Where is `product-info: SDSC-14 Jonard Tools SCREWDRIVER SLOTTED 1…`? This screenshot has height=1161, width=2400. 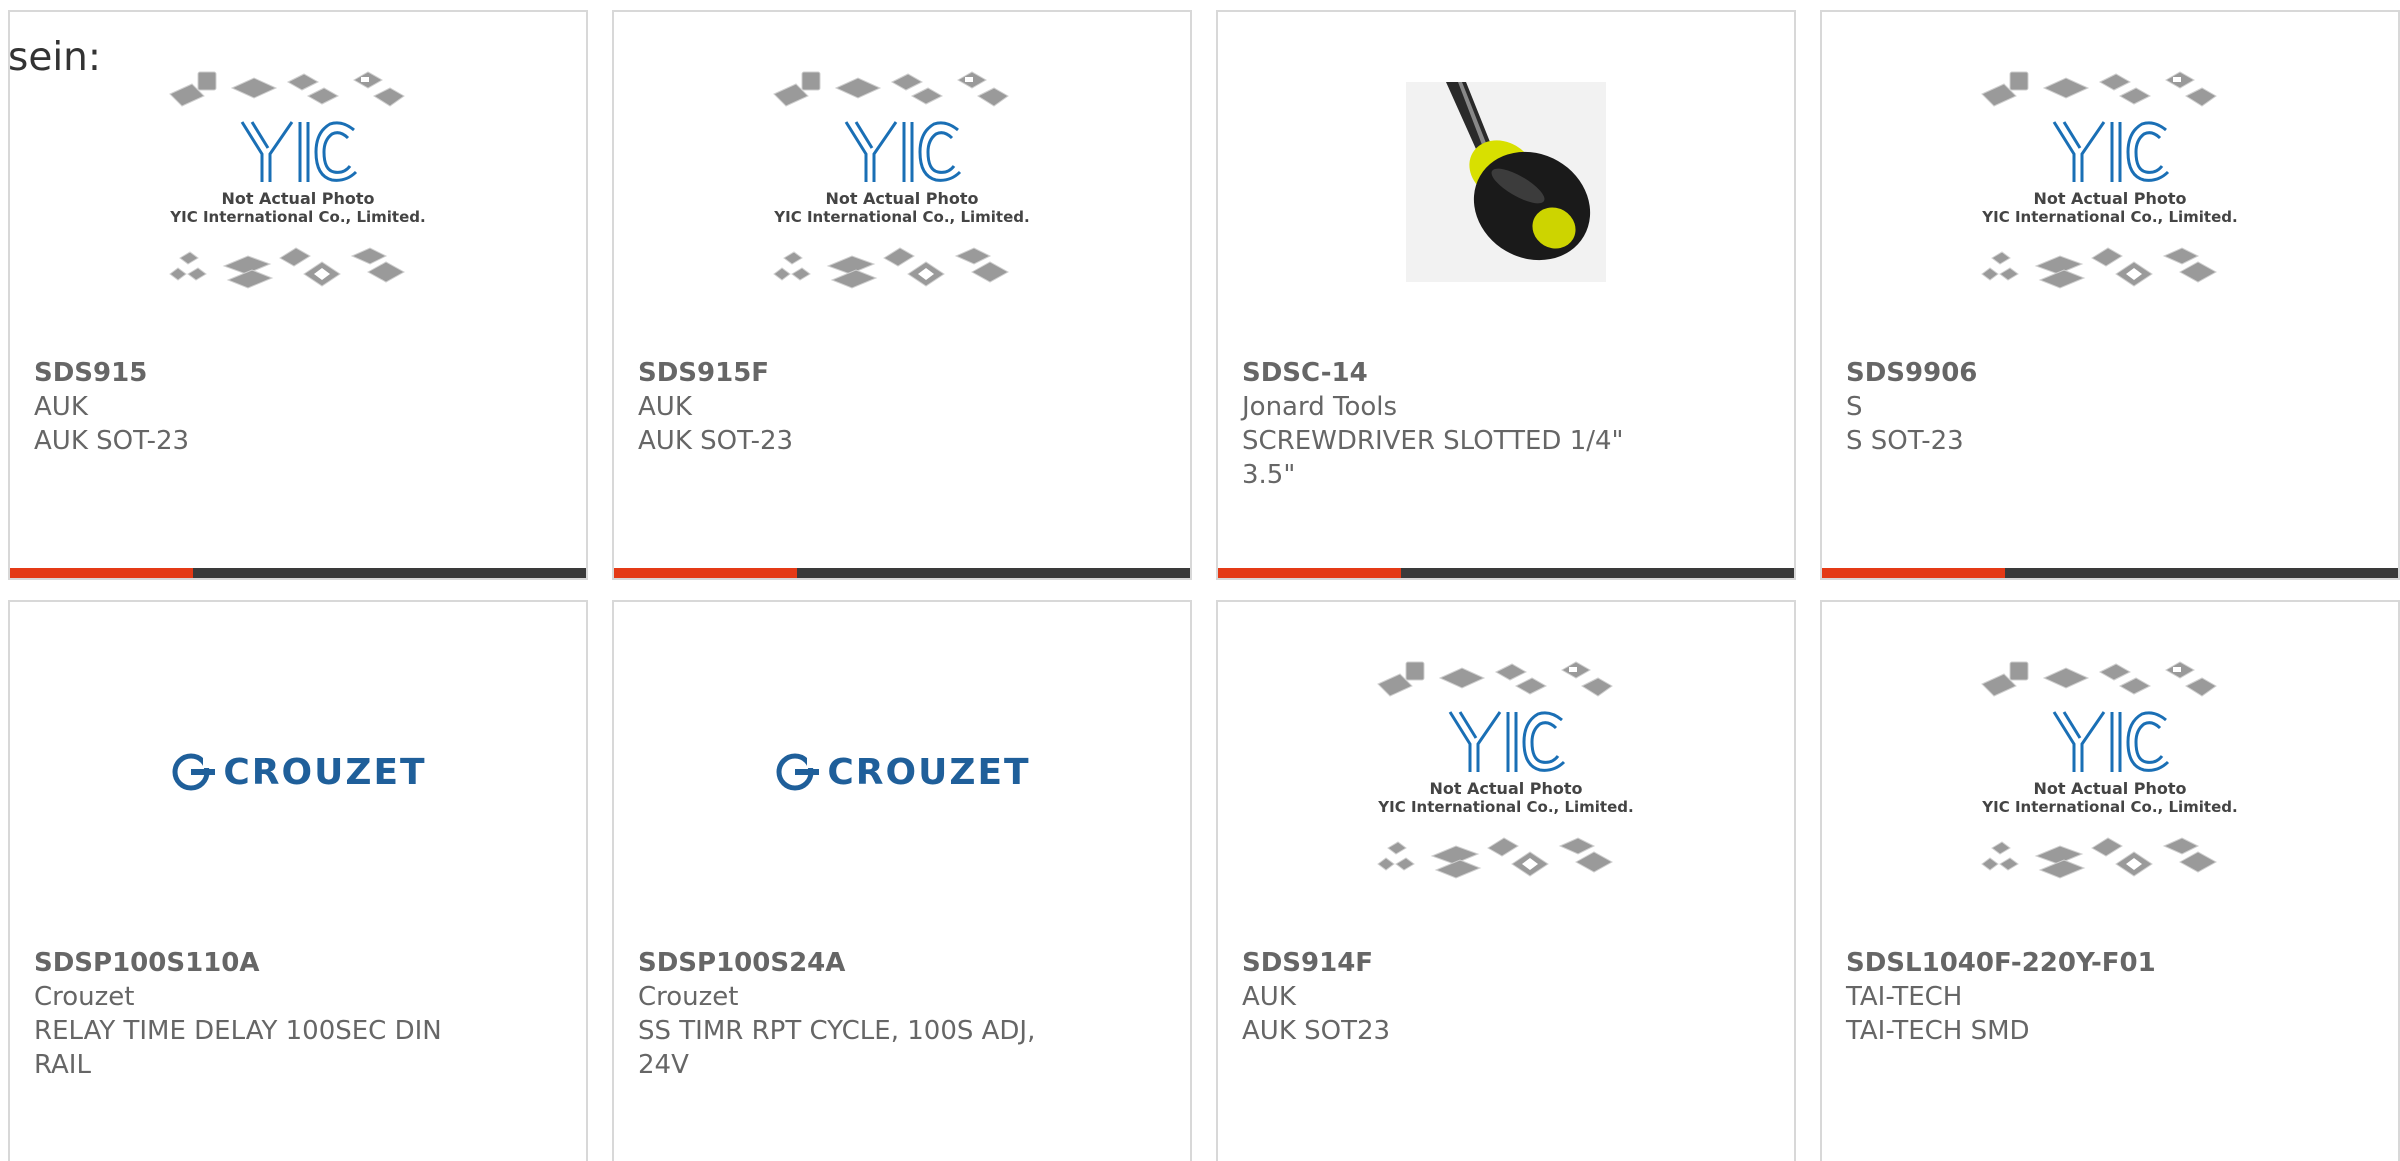 product-info: SDSC-14 Jonard Tools SCREWDRIVER SLOTTED 1… is located at coordinates (1462, 424).